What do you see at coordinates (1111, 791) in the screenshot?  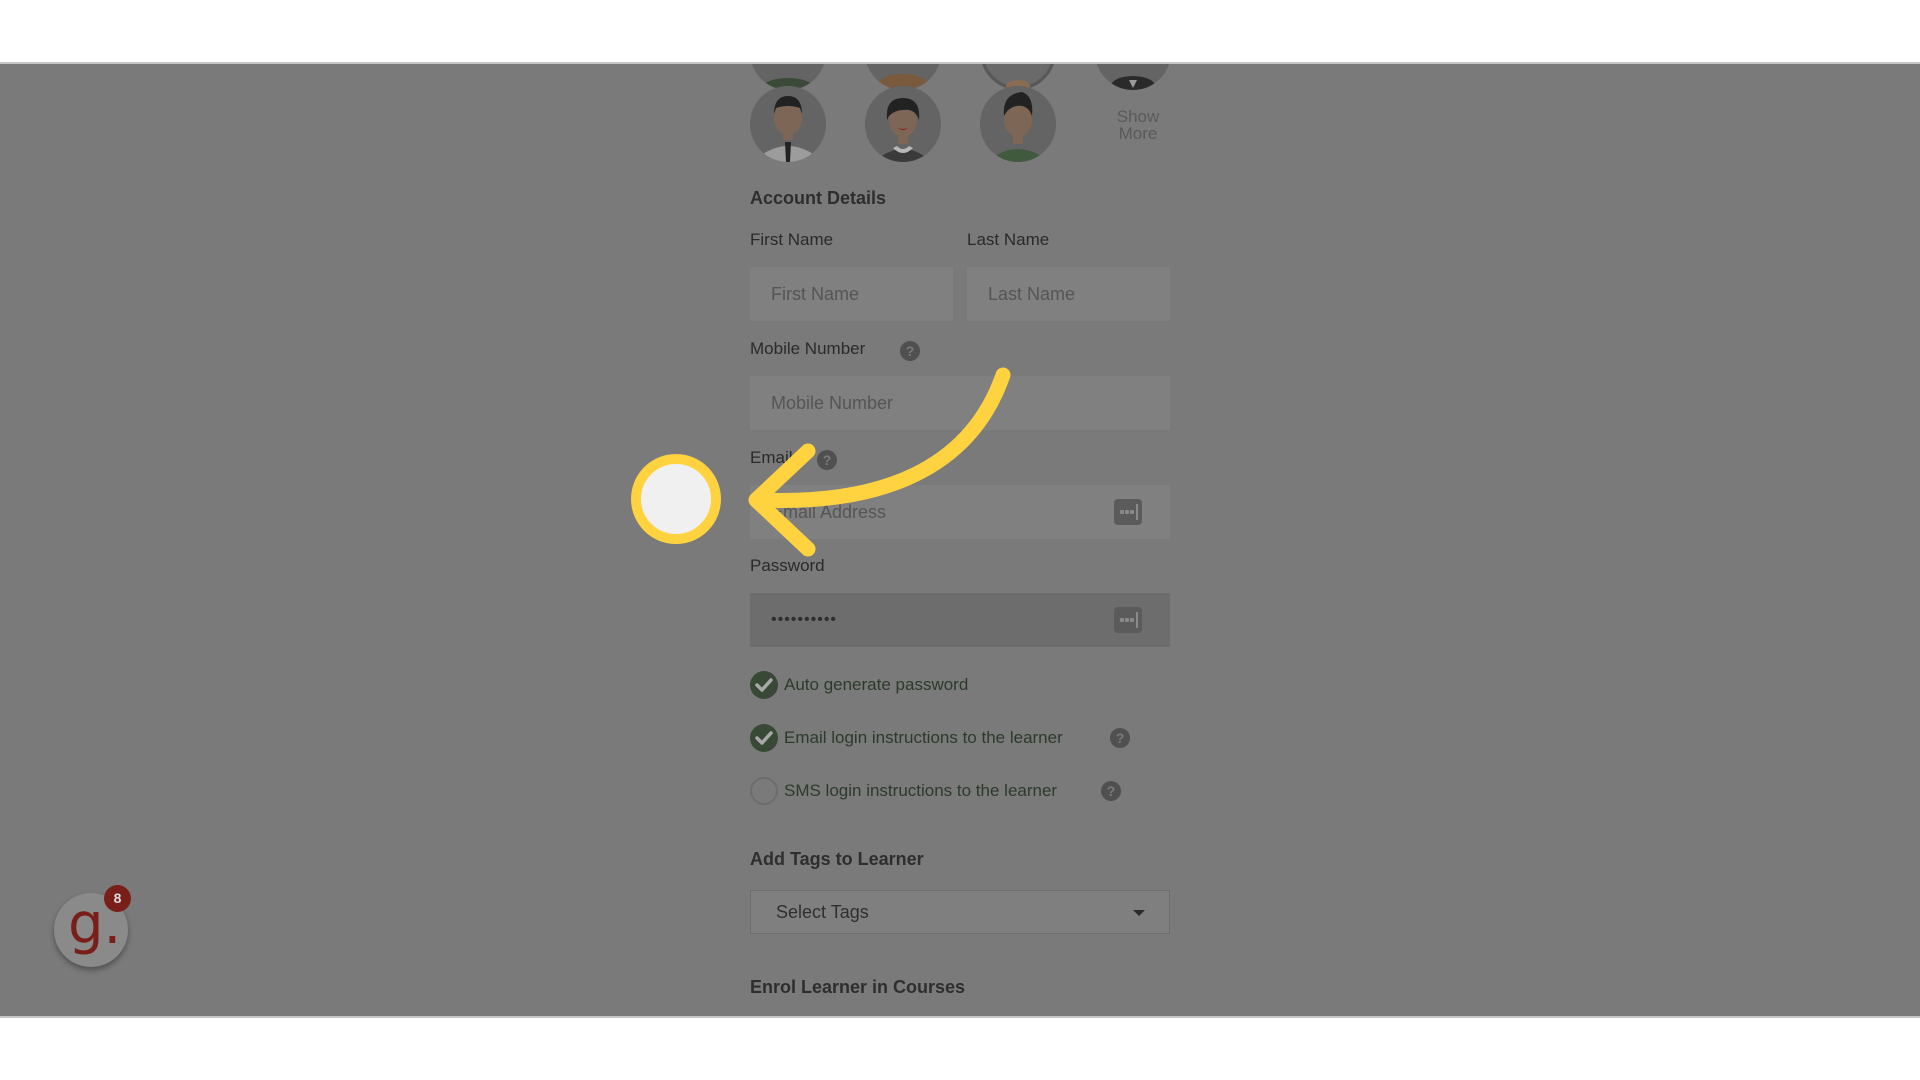 I see `sms-instructions-help-icon: ?` at bounding box center [1111, 791].